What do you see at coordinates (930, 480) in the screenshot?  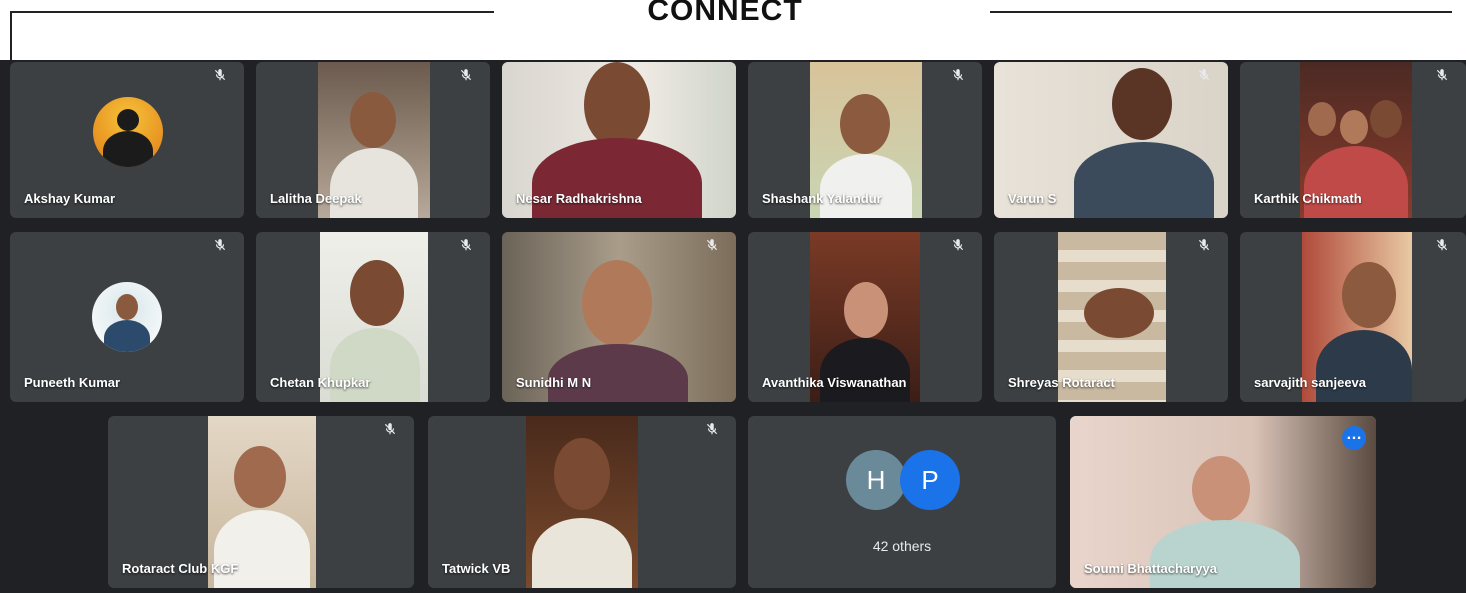 I see `participant-initial-bubble: P` at bounding box center [930, 480].